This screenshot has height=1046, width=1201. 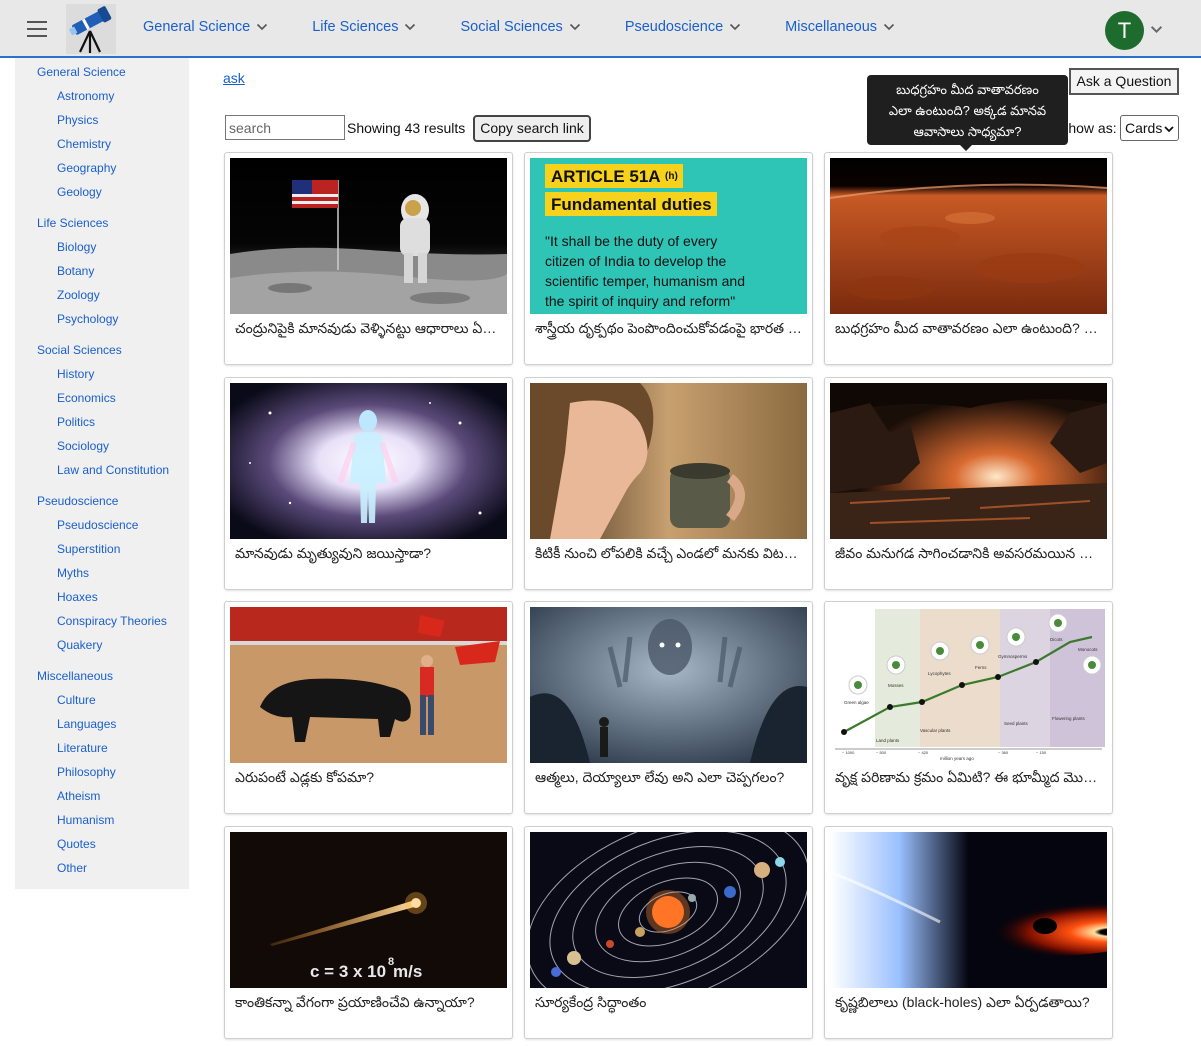 What do you see at coordinates (81, 72) in the screenshot?
I see `sidebar-group: General Science` at bounding box center [81, 72].